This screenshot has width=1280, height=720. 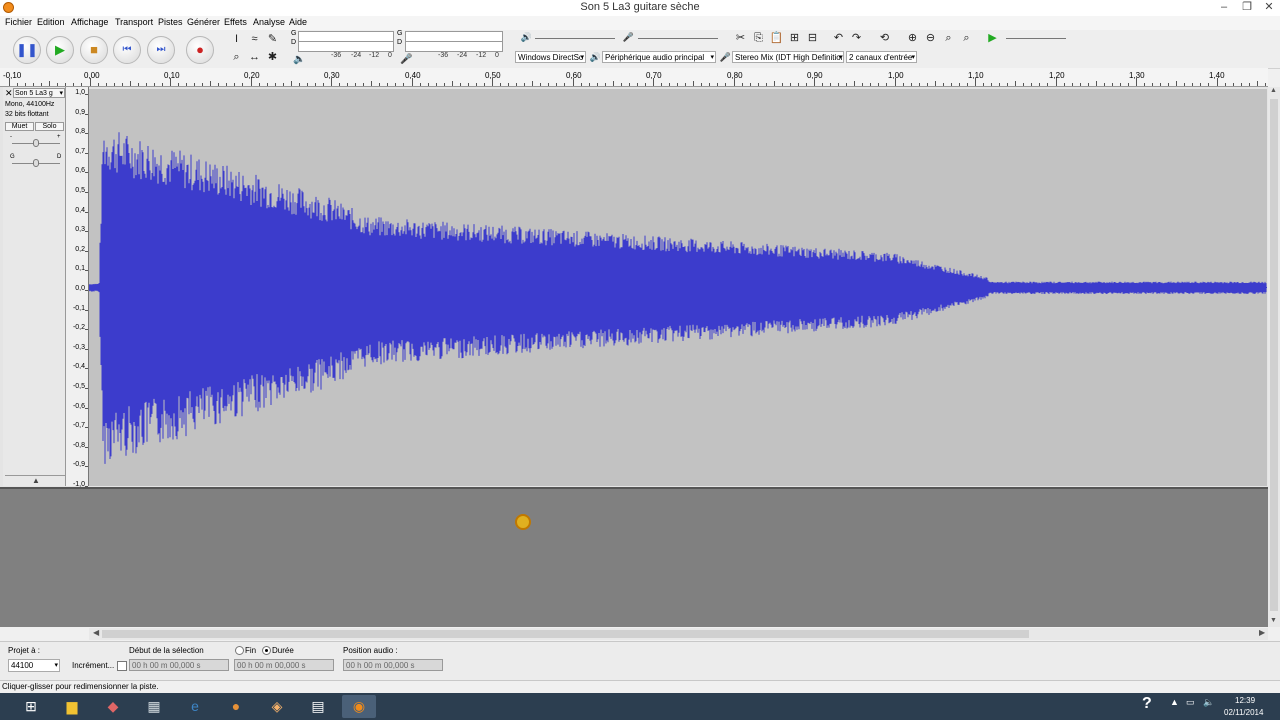 I want to click on horizontal-scrollbar: ◀ ▶, so click(x=678, y=634).